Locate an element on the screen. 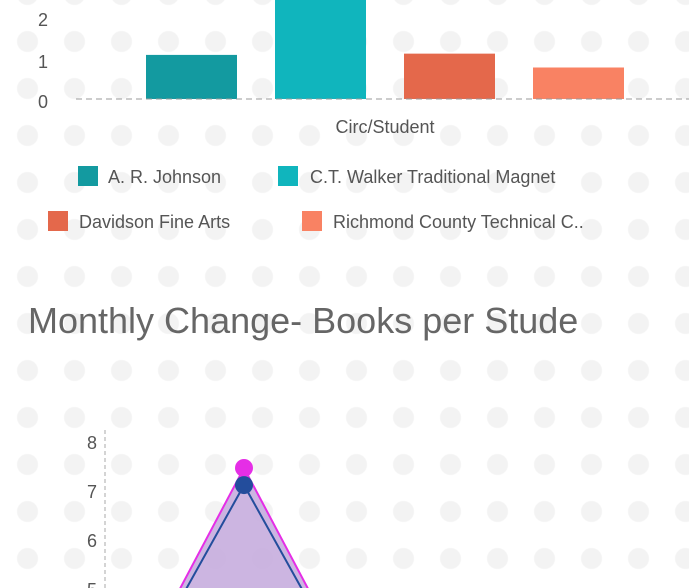 This screenshot has height=588, width=689. chart-title: Monthly Change- Books per Stude is located at coordinates (303, 320).